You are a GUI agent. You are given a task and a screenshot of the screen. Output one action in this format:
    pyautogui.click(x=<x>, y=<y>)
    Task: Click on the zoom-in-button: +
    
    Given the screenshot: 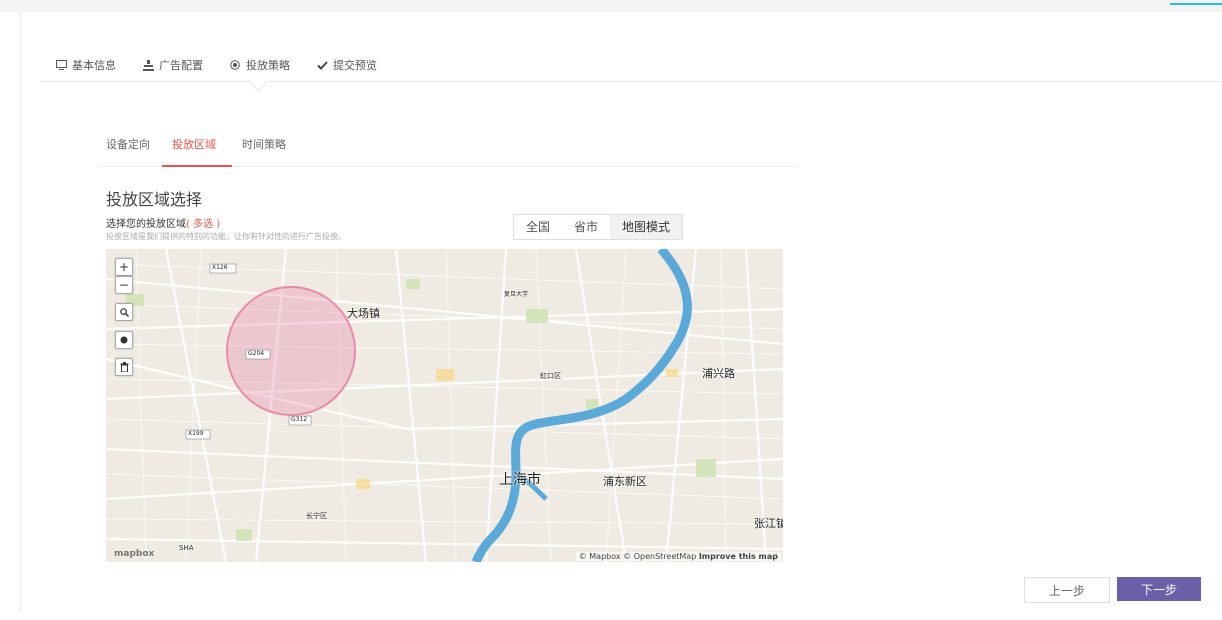 What is the action you would take?
    pyautogui.click(x=124, y=267)
    